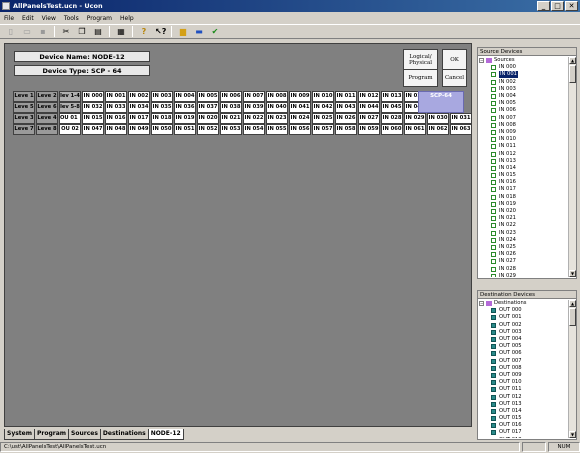  I want to click on source-item: IN 020, so click(523, 211).